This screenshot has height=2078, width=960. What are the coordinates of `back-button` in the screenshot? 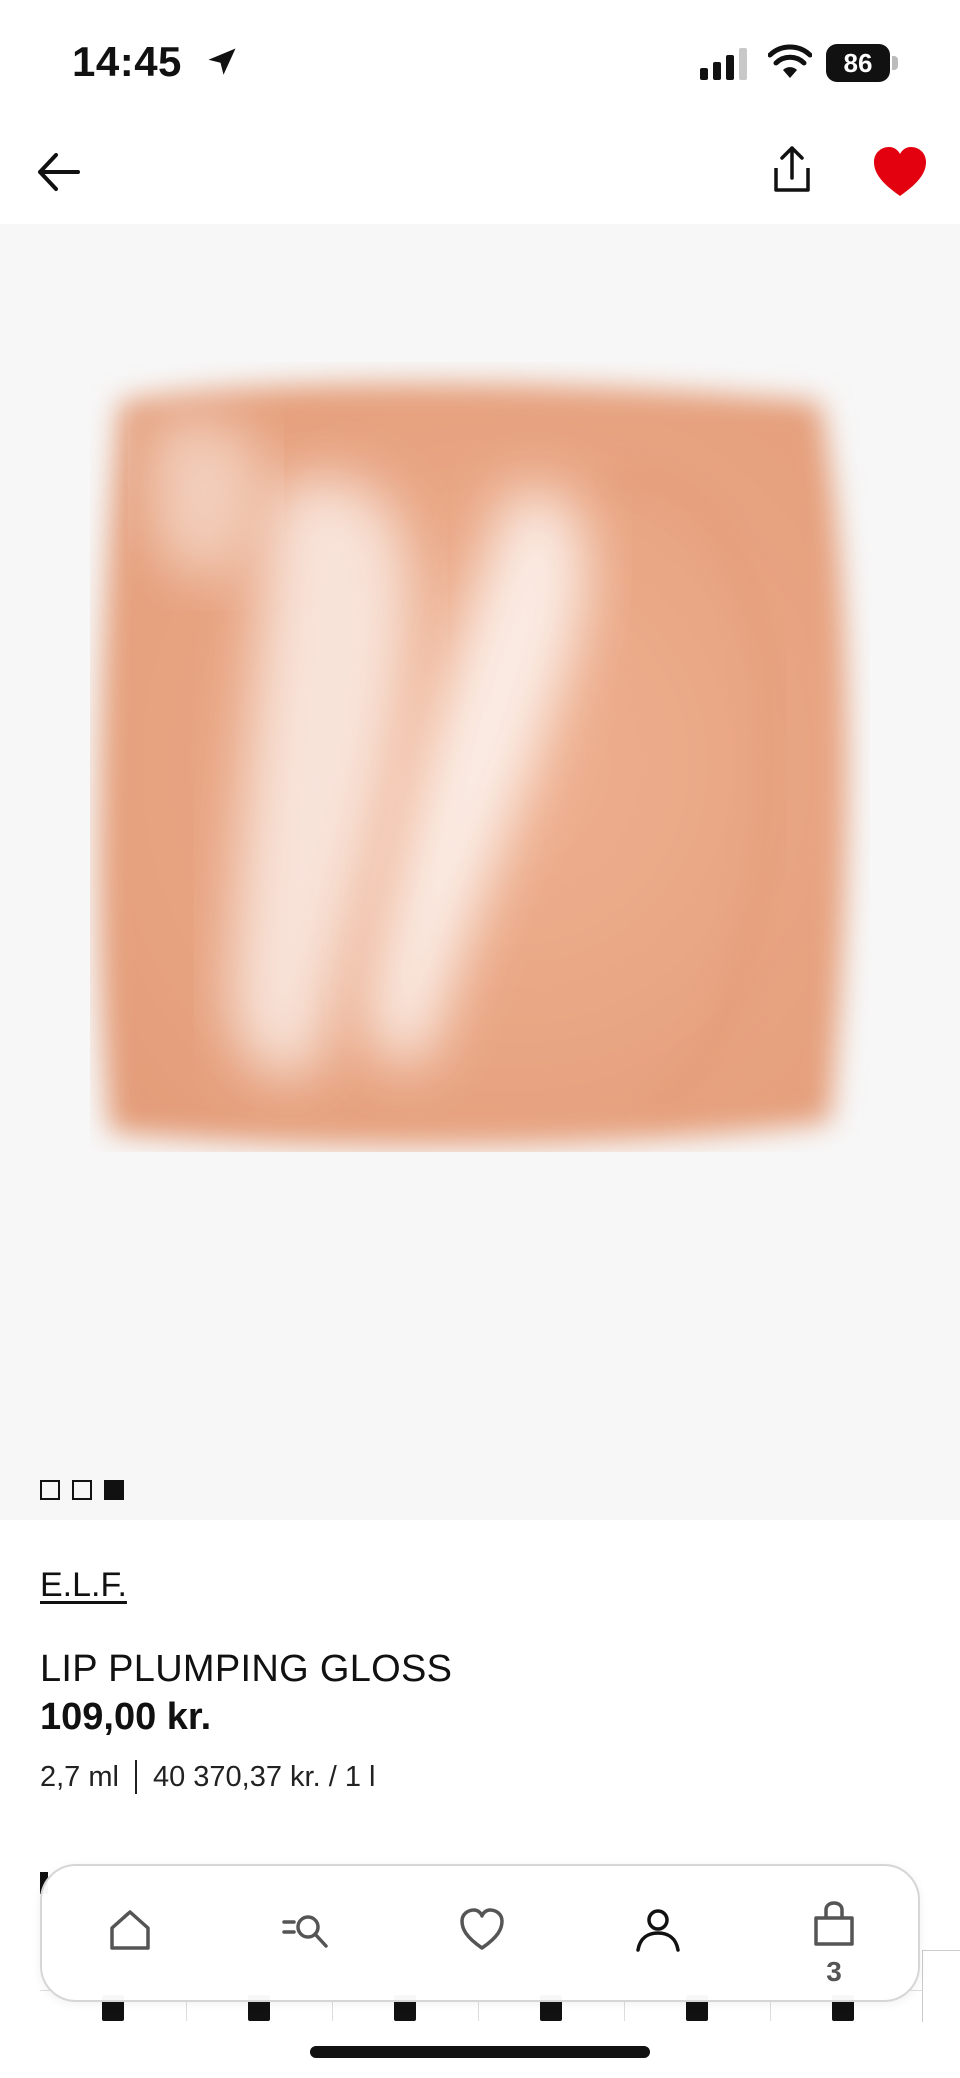 It's located at (60, 172).